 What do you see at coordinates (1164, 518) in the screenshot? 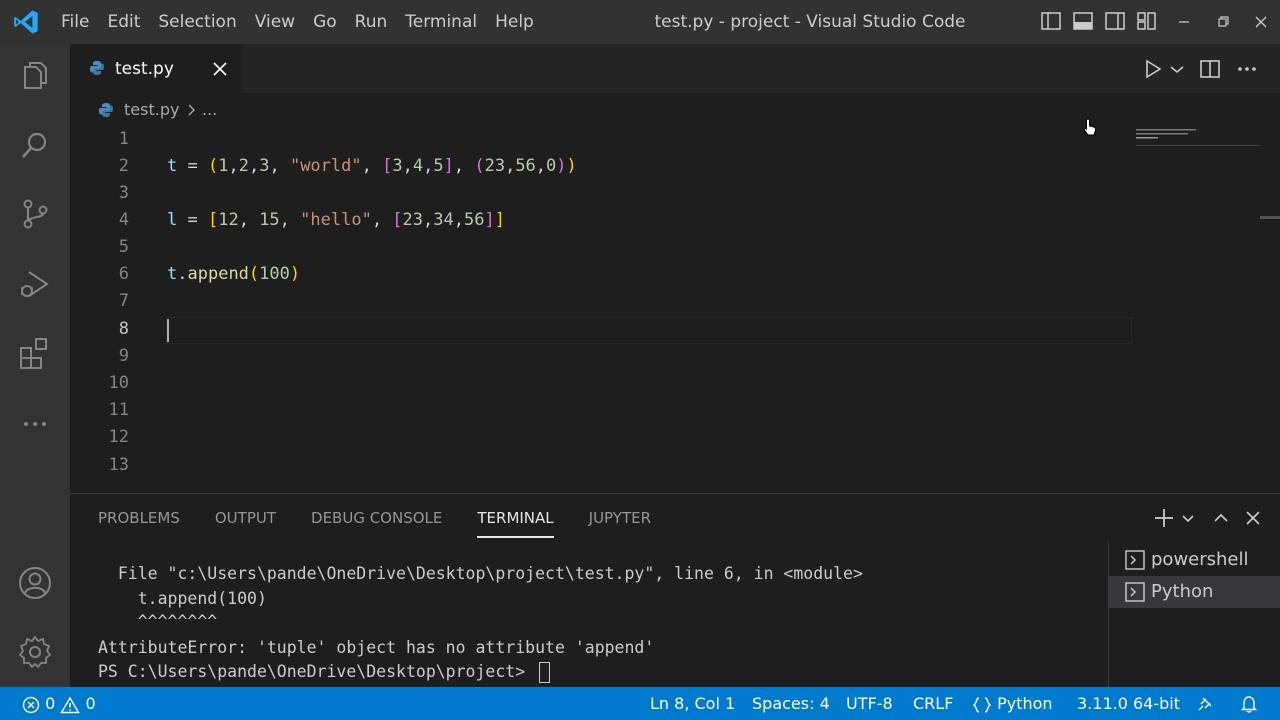
I see `new-terminal-plus-icon` at bounding box center [1164, 518].